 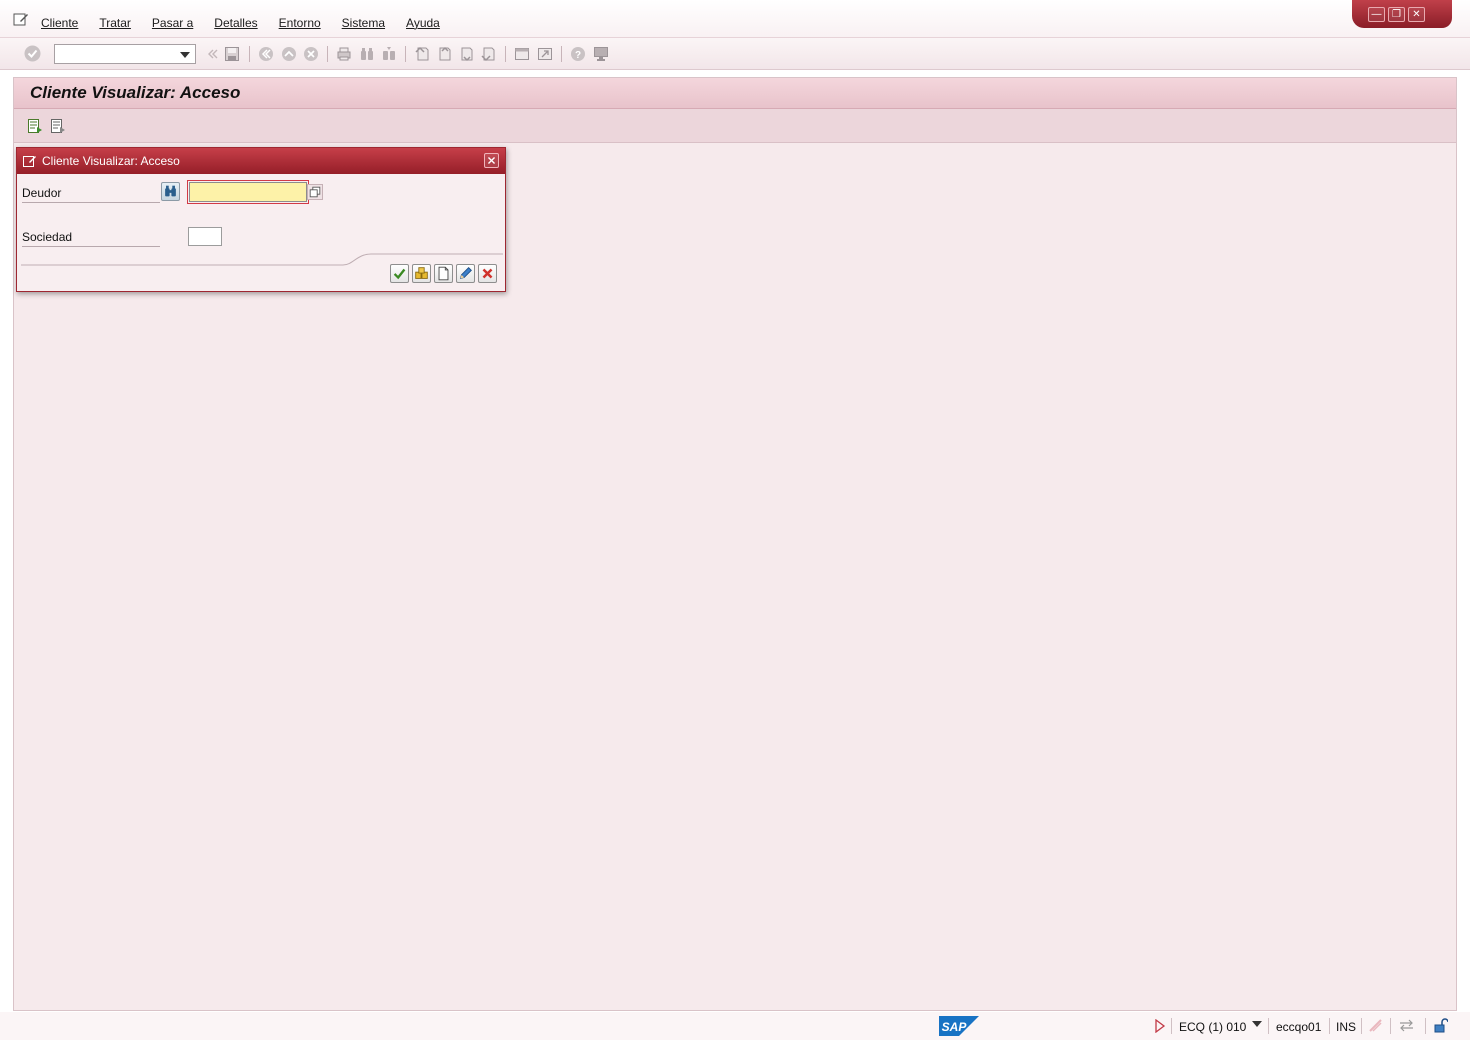 I want to click on search-help-binoculars-icon, so click(x=170, y=191).